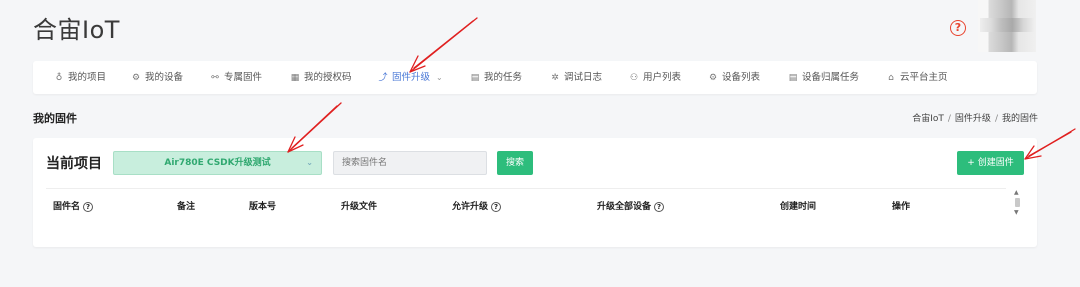 The width and height of the screenshot is (1080, 287). I want to click on search-button: 搜索, so click(515, 163).